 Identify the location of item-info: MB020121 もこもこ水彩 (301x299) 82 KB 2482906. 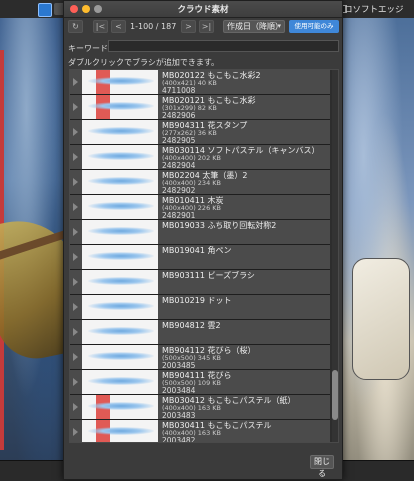
(245, 108).